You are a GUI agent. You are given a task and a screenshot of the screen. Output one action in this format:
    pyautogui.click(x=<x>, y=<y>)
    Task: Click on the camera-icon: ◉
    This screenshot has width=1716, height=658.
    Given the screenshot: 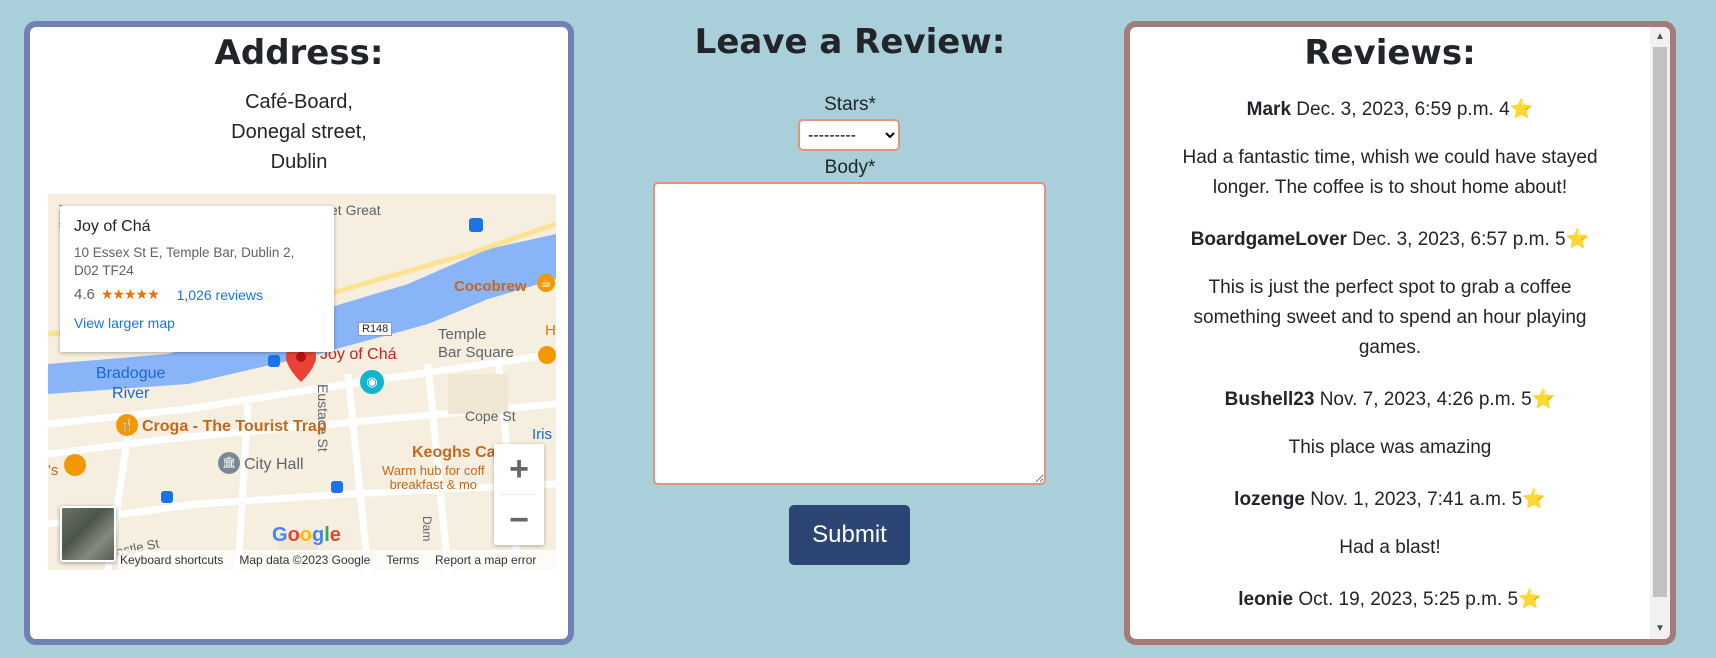 What is the action you would take?
    pyautogui.click(x=372, y=382)
    